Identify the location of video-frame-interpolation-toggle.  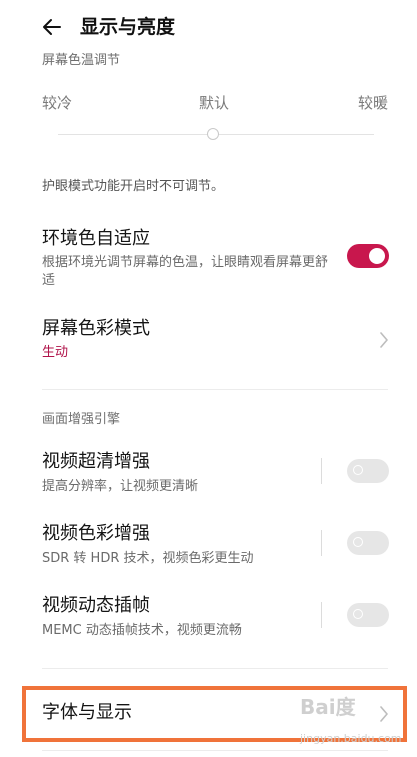
(368, 615).